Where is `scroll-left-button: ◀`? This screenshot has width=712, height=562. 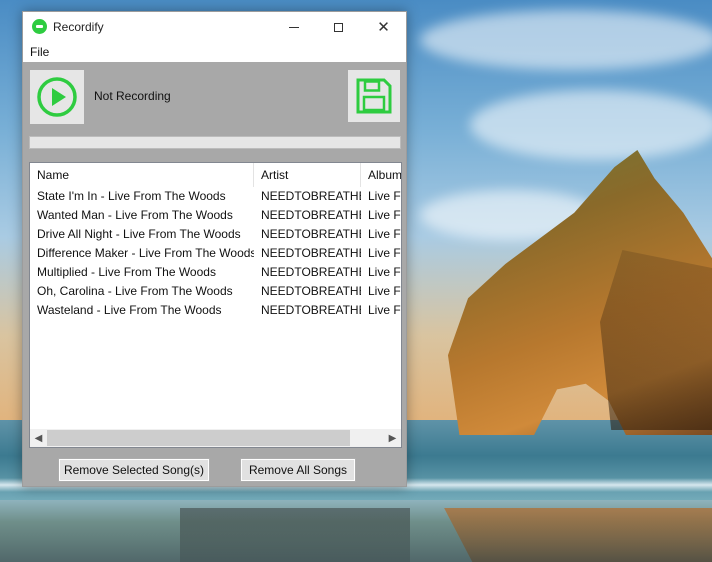
scroll-left-button: ◀ is located at coordinates (38, 438).